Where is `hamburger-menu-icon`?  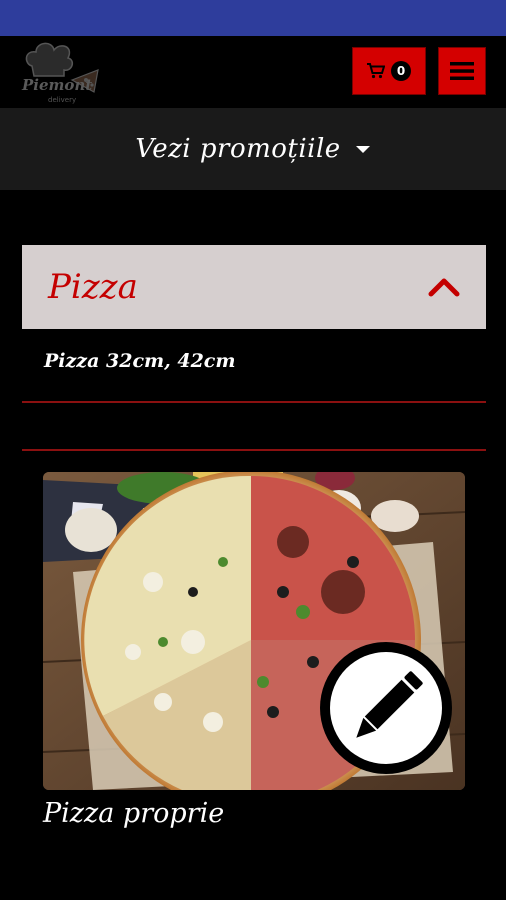 hamburger-menu-icon is located at coordinates (462, 71).